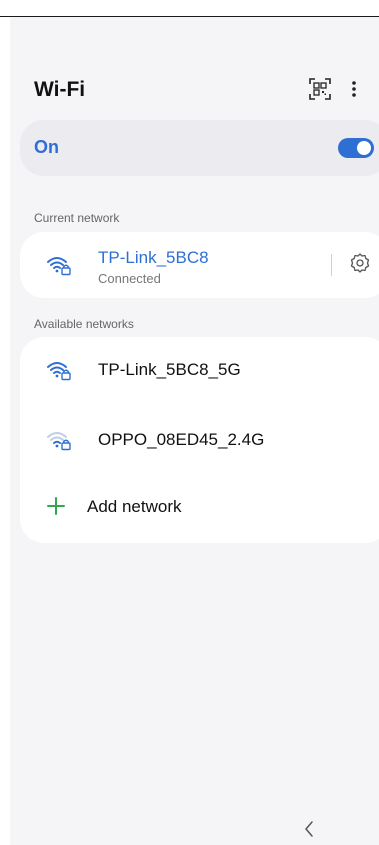 This screenshot has height=845, width=379. What do you see at coordinates (84, 324) in the screenshot?
I see `available-networks-label: Available networks` at bounding box center [84, 324].